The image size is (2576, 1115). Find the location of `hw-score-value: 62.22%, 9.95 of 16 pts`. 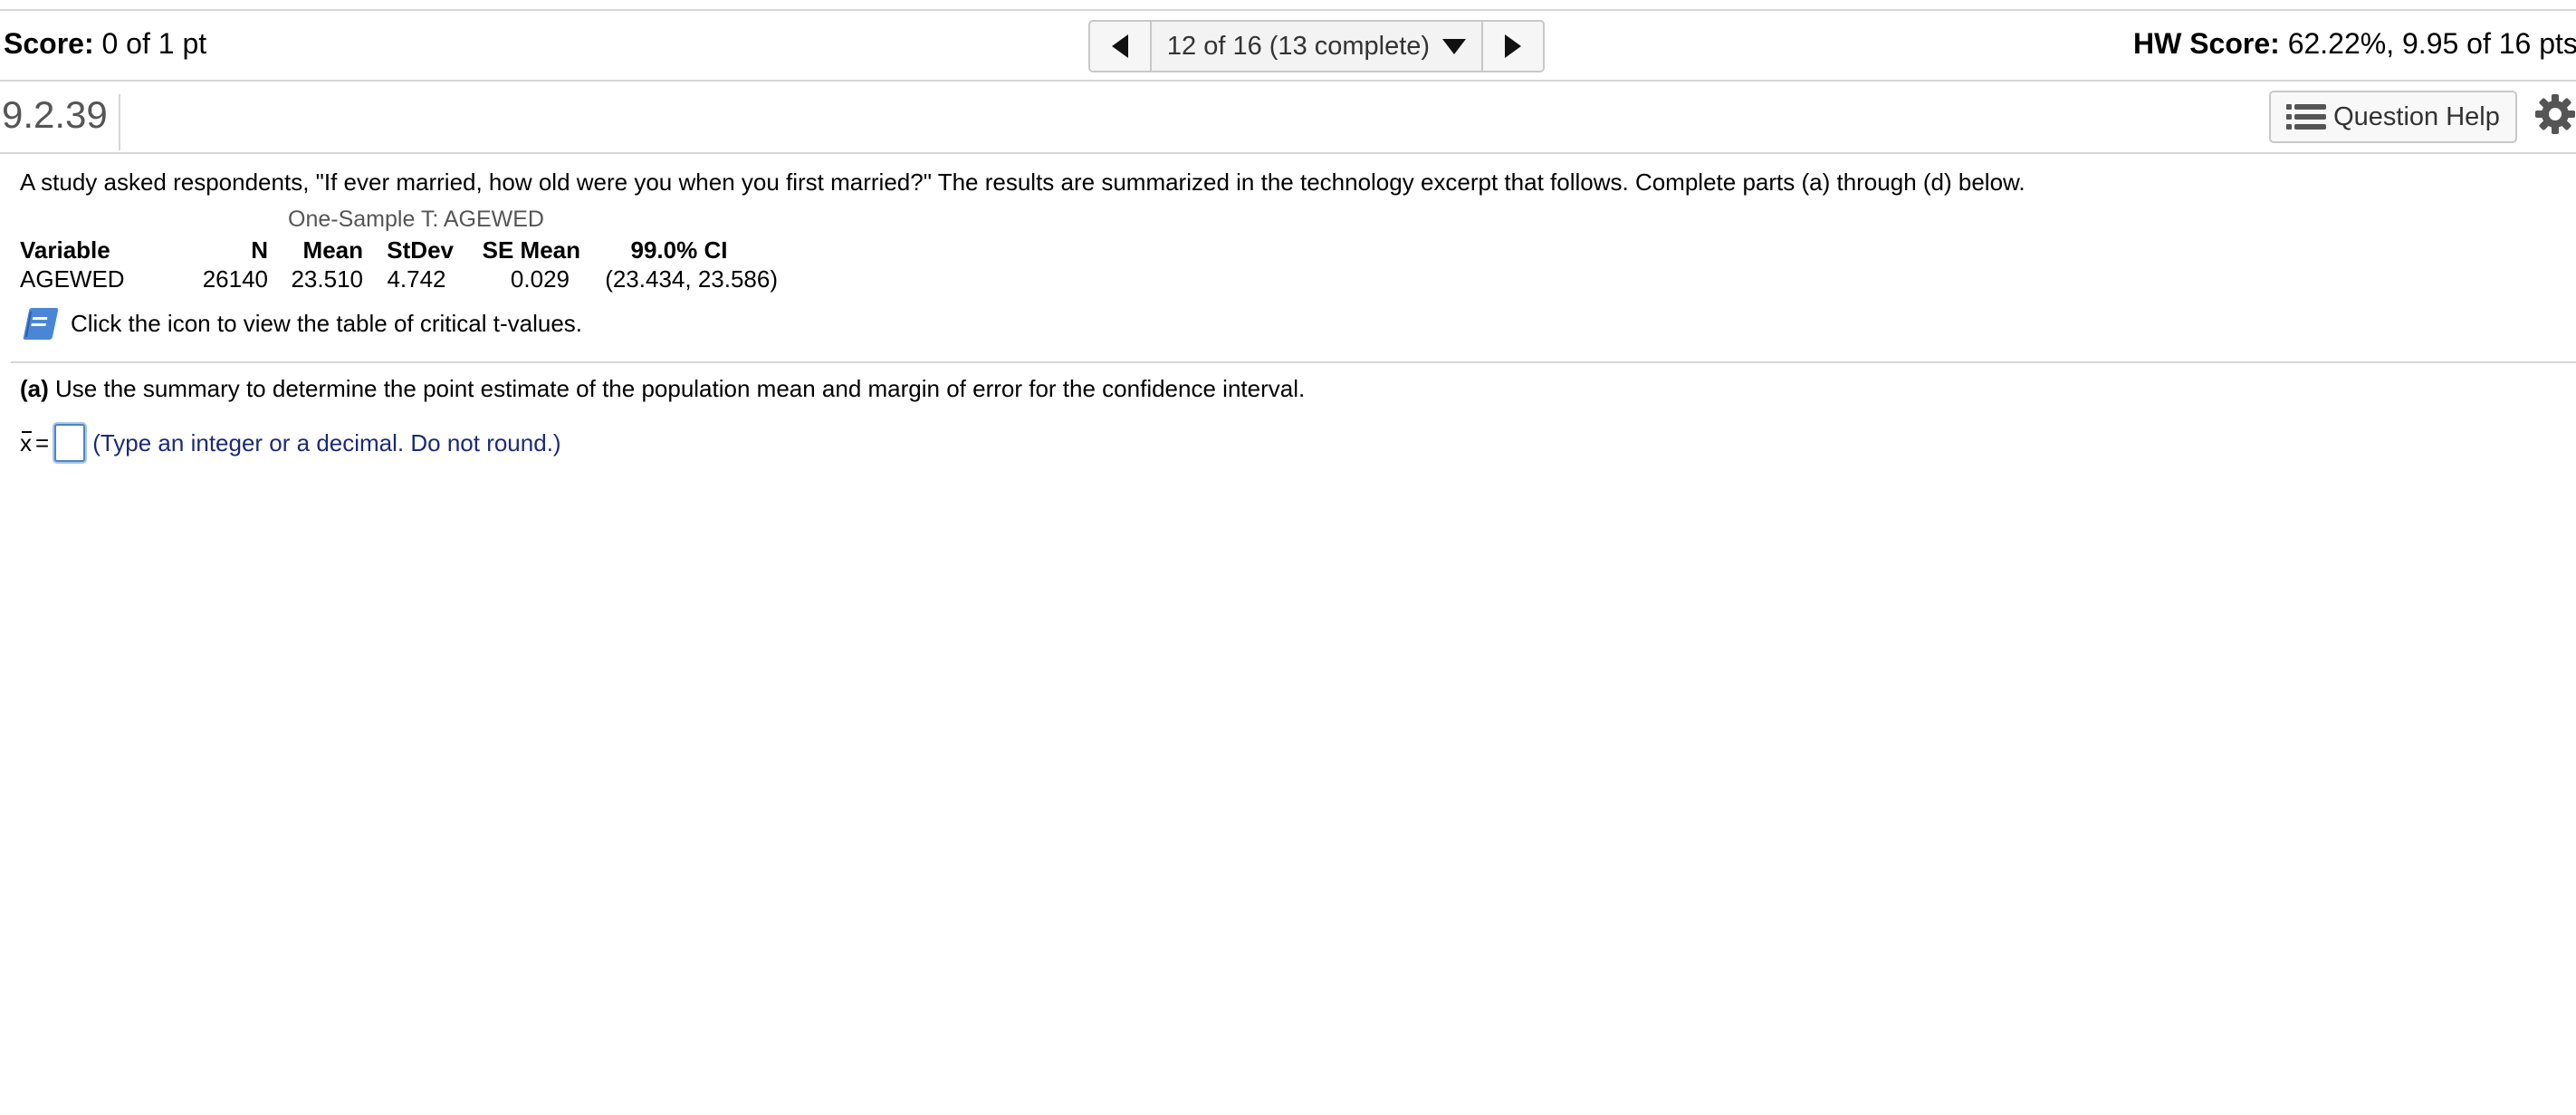

hw-score-value: 62.22%, 9.95 of 16 pts is located at coordinates (2431, 43).